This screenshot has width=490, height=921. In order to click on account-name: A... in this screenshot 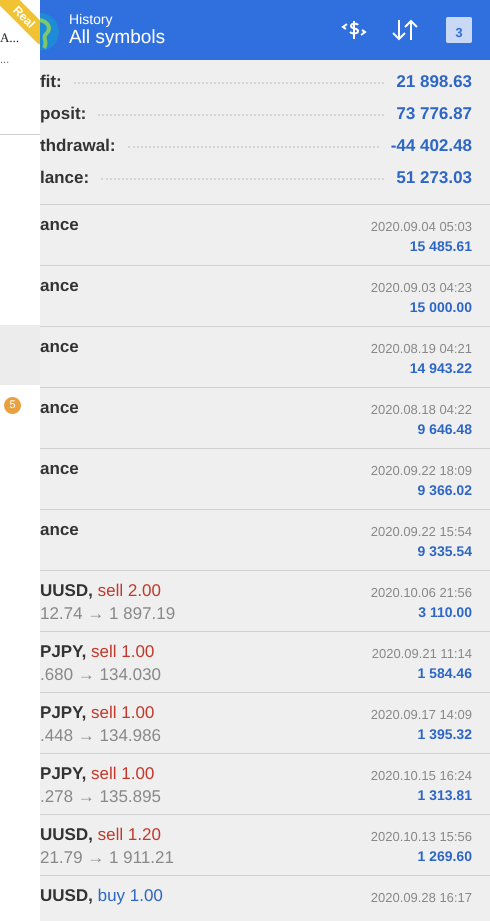, I will do `click(10, 38)`.